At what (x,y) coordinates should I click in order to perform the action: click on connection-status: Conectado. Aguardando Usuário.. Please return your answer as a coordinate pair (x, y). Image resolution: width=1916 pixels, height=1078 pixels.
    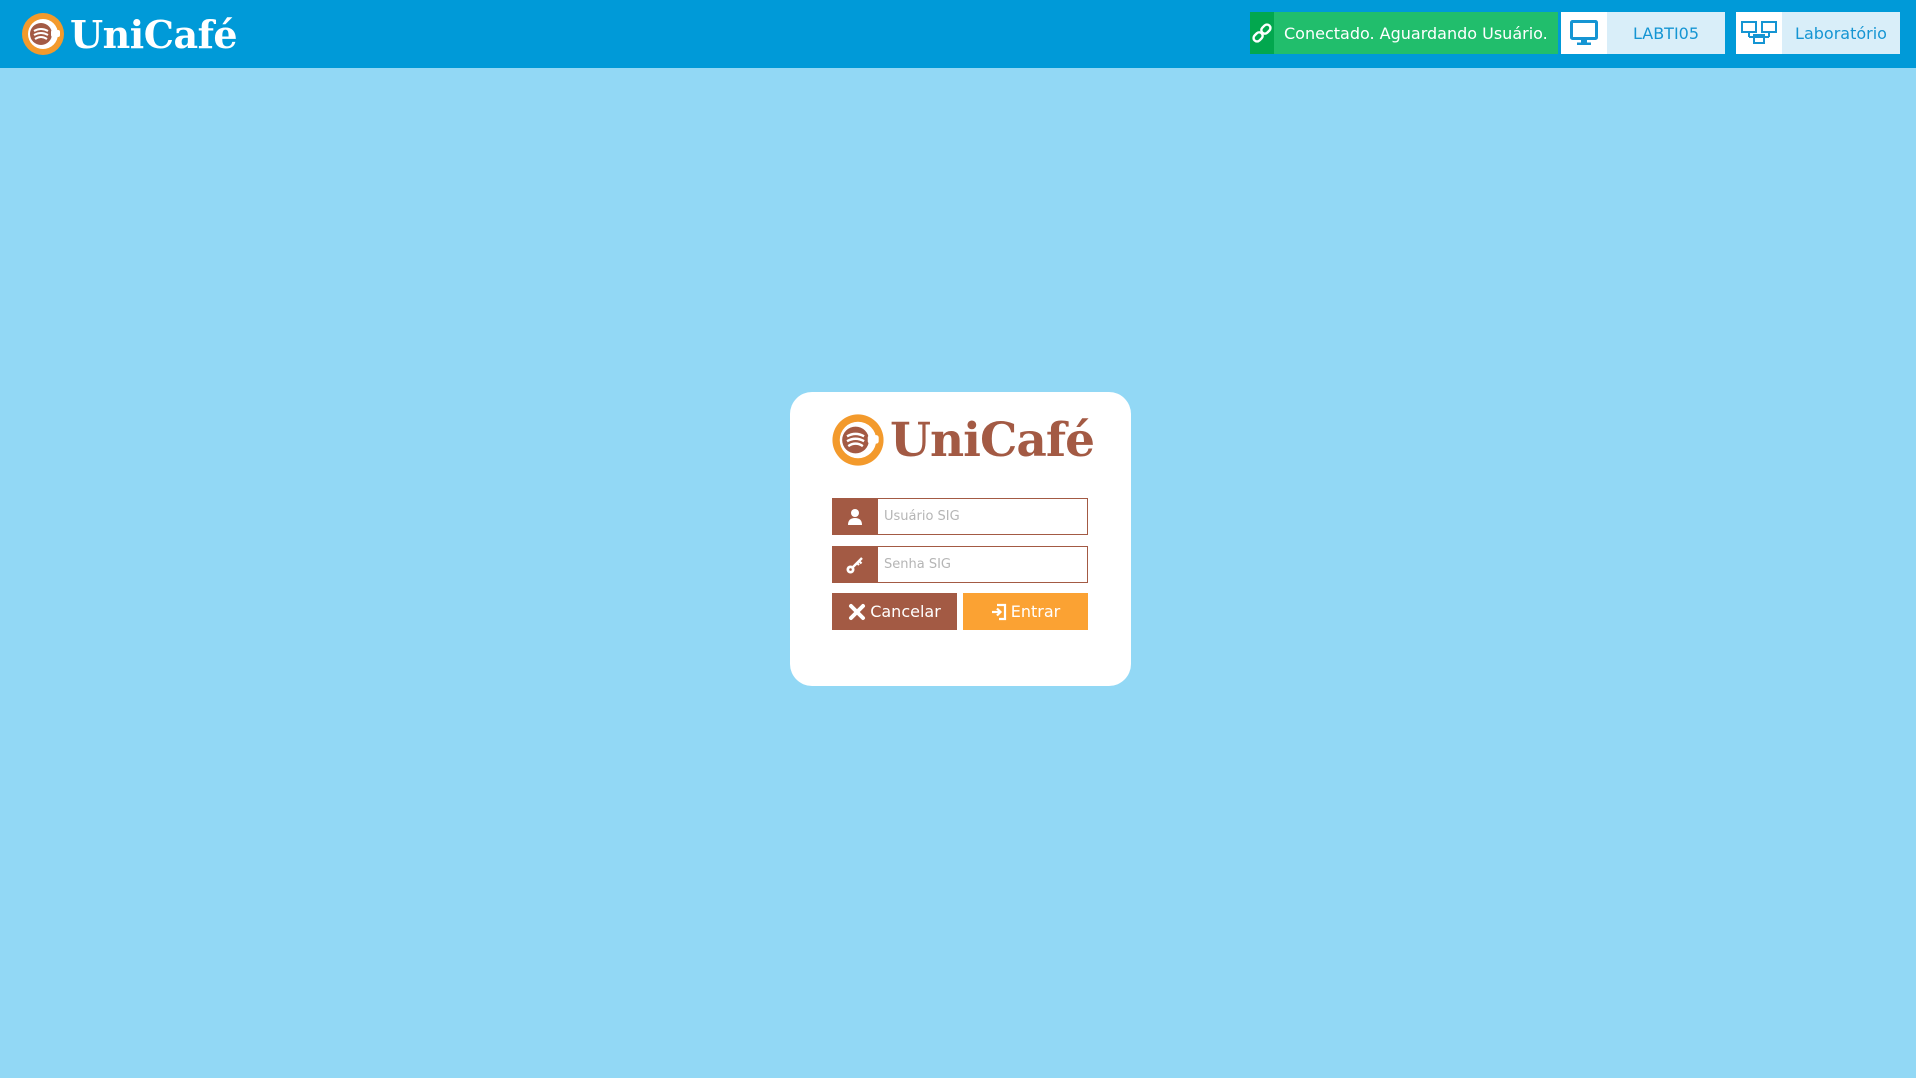
    Looking at the image, I should click on (1404, 33).